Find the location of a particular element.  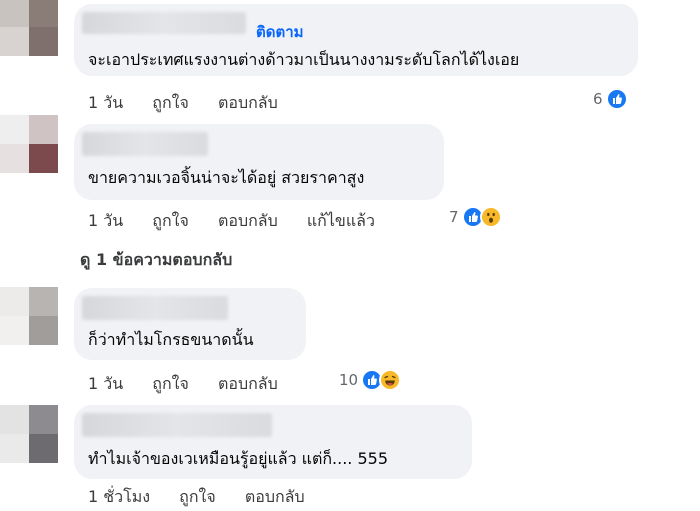

like-icon is located at coordinates (616, 99).